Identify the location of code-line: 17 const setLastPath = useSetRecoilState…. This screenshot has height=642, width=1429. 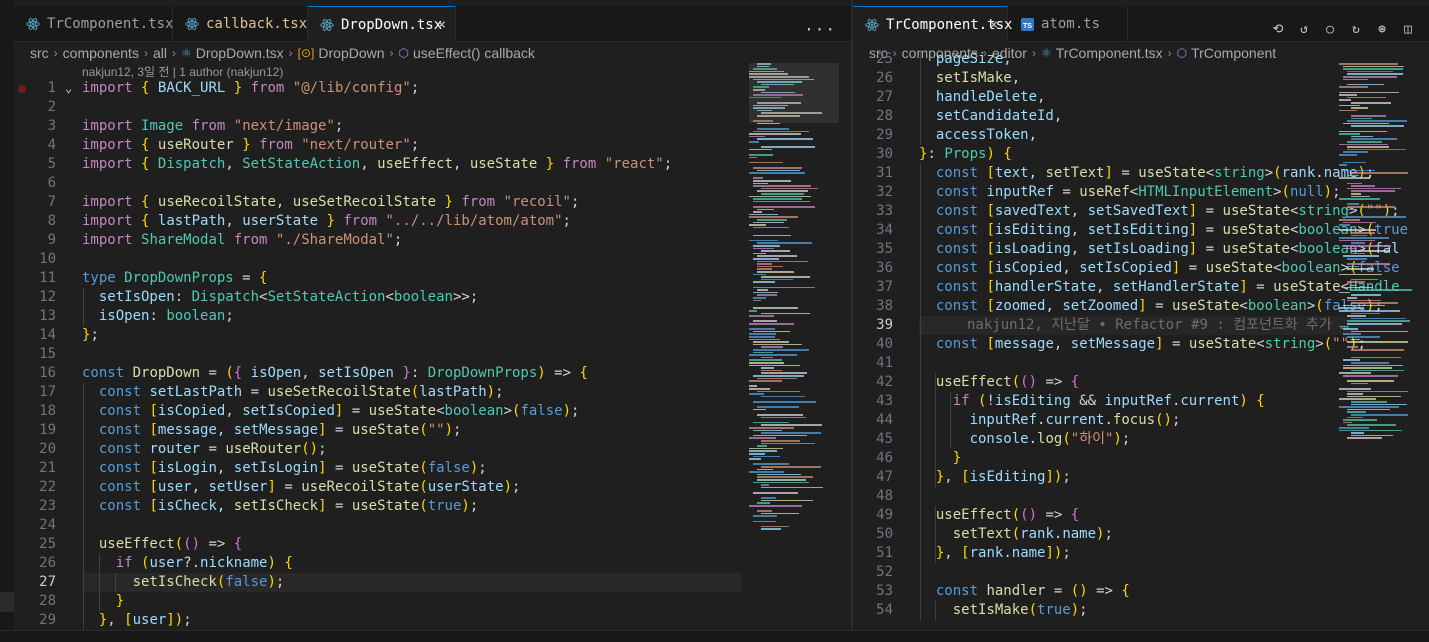
(433, 392).